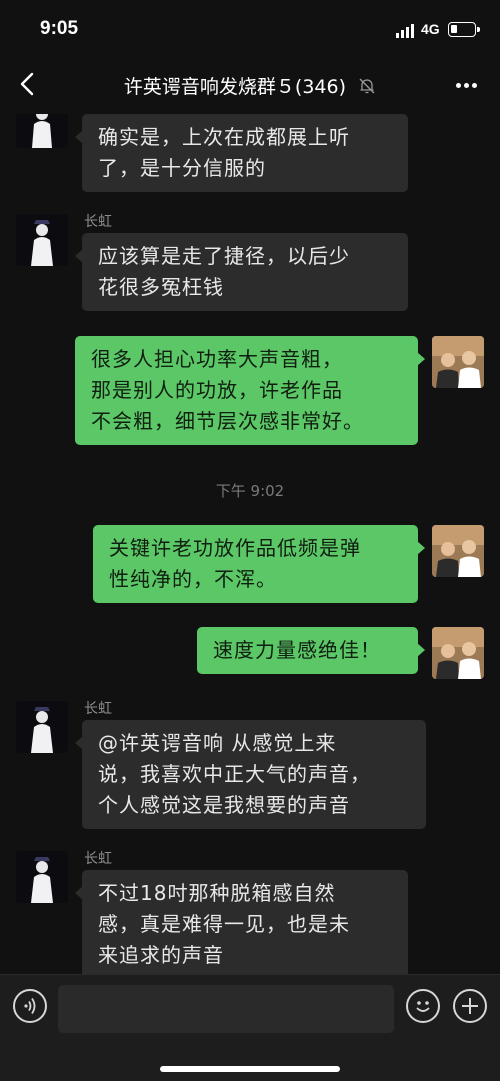  I want to click on message-text-line: 很多人担心功率大声音粗，, so click(217, 359).